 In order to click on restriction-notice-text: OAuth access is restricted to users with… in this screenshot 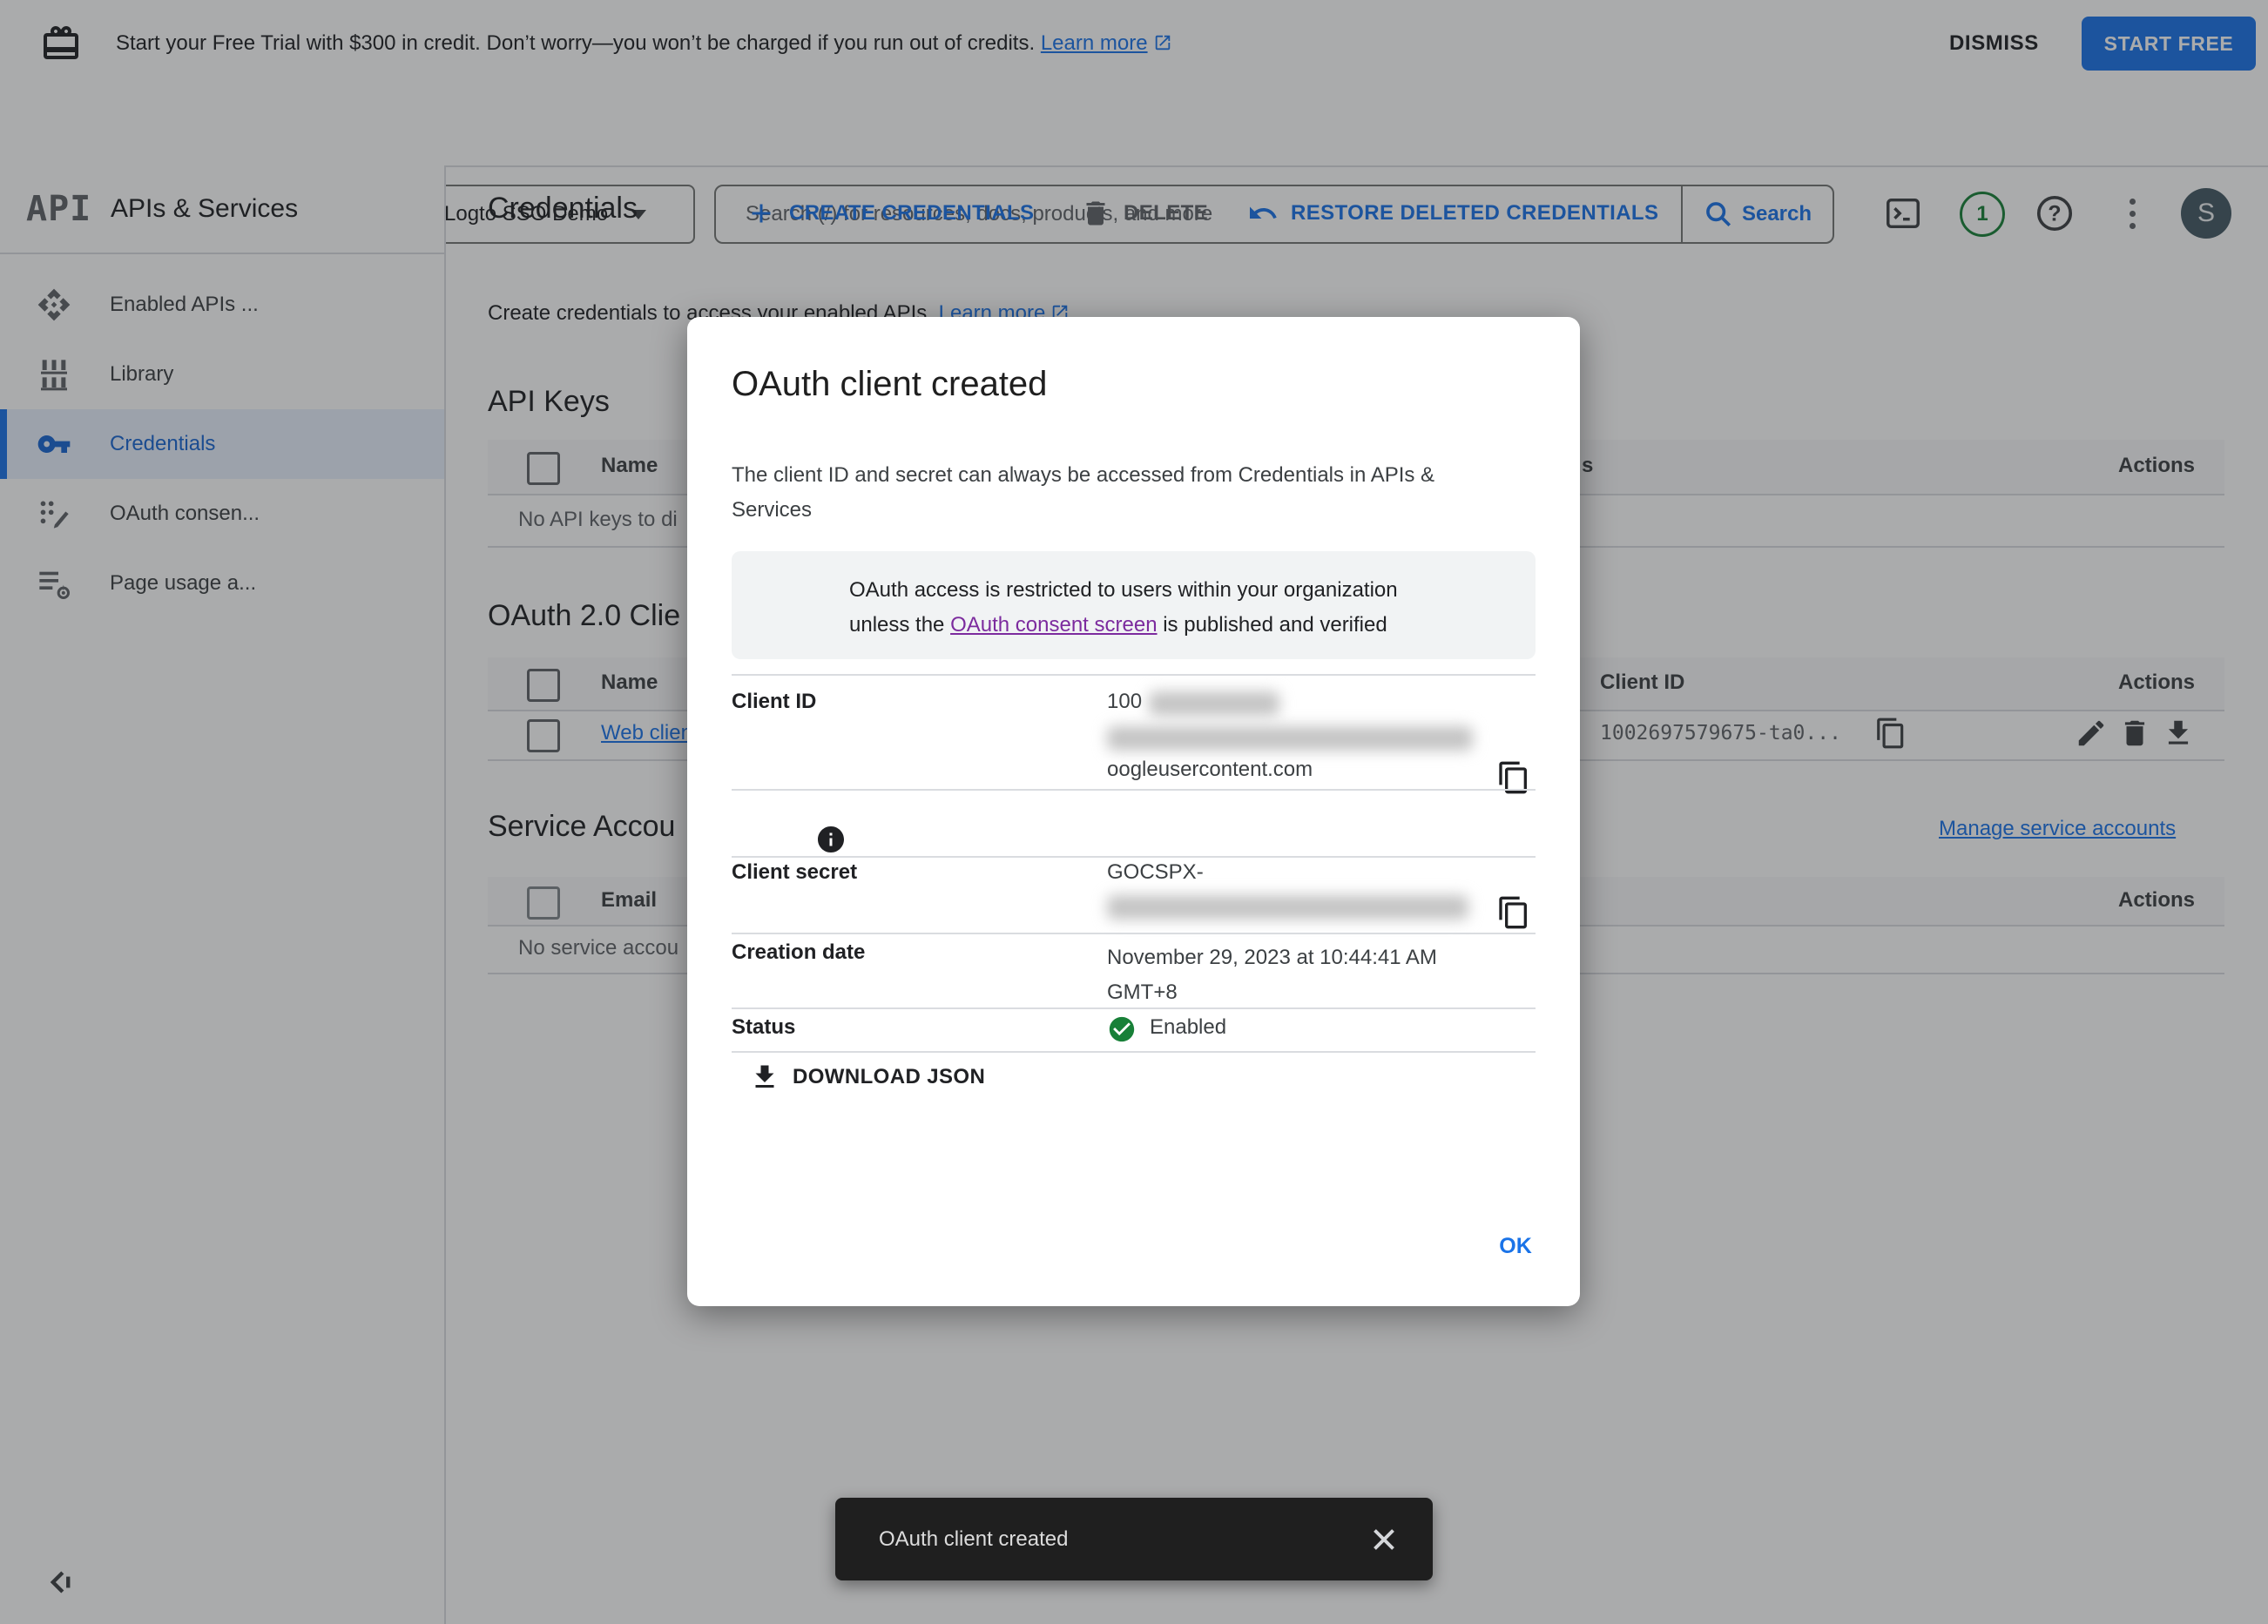, I will do `click(1123, 608)`.